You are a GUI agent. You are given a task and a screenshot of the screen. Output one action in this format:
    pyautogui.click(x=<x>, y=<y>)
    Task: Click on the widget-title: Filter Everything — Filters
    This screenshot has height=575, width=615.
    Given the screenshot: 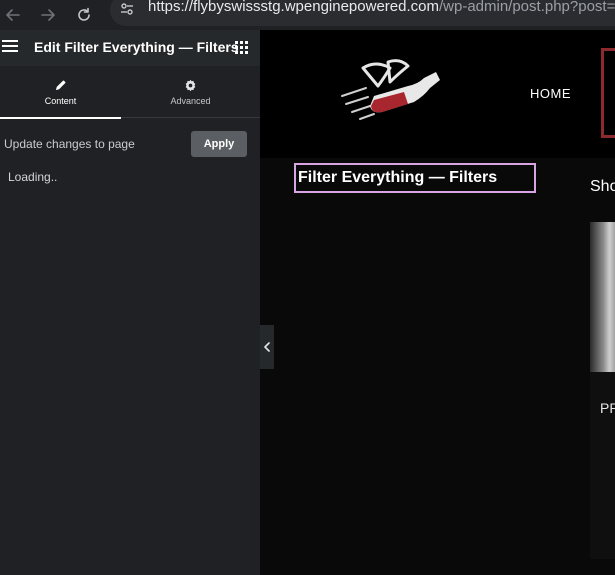 What is the action you would take?
    pyautogui.click(x=398, y=177)
    